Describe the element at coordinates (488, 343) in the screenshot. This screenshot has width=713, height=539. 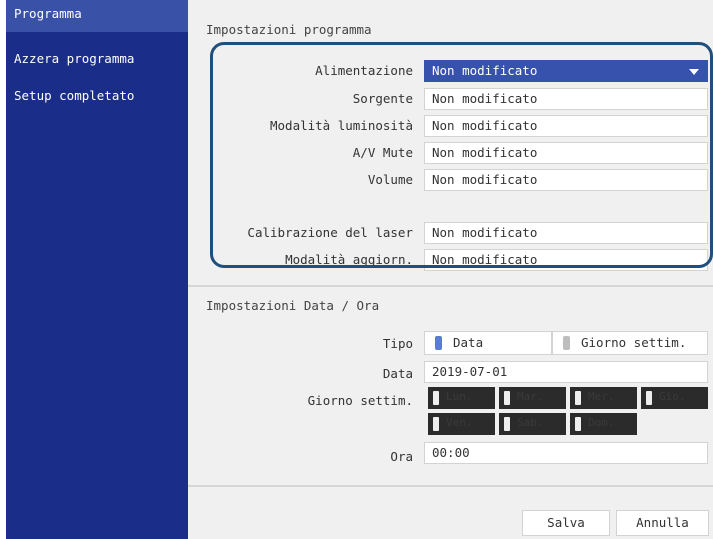
I see `tipo-option-data: Data` at that location.